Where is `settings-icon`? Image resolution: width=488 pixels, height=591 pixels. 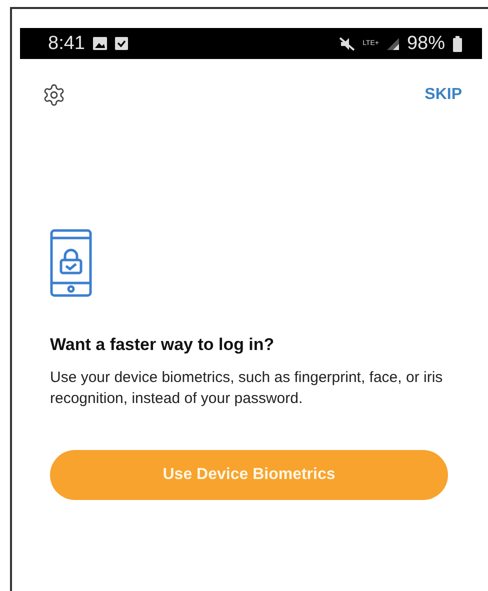 settings-icon is located at coordinates (54, 95).